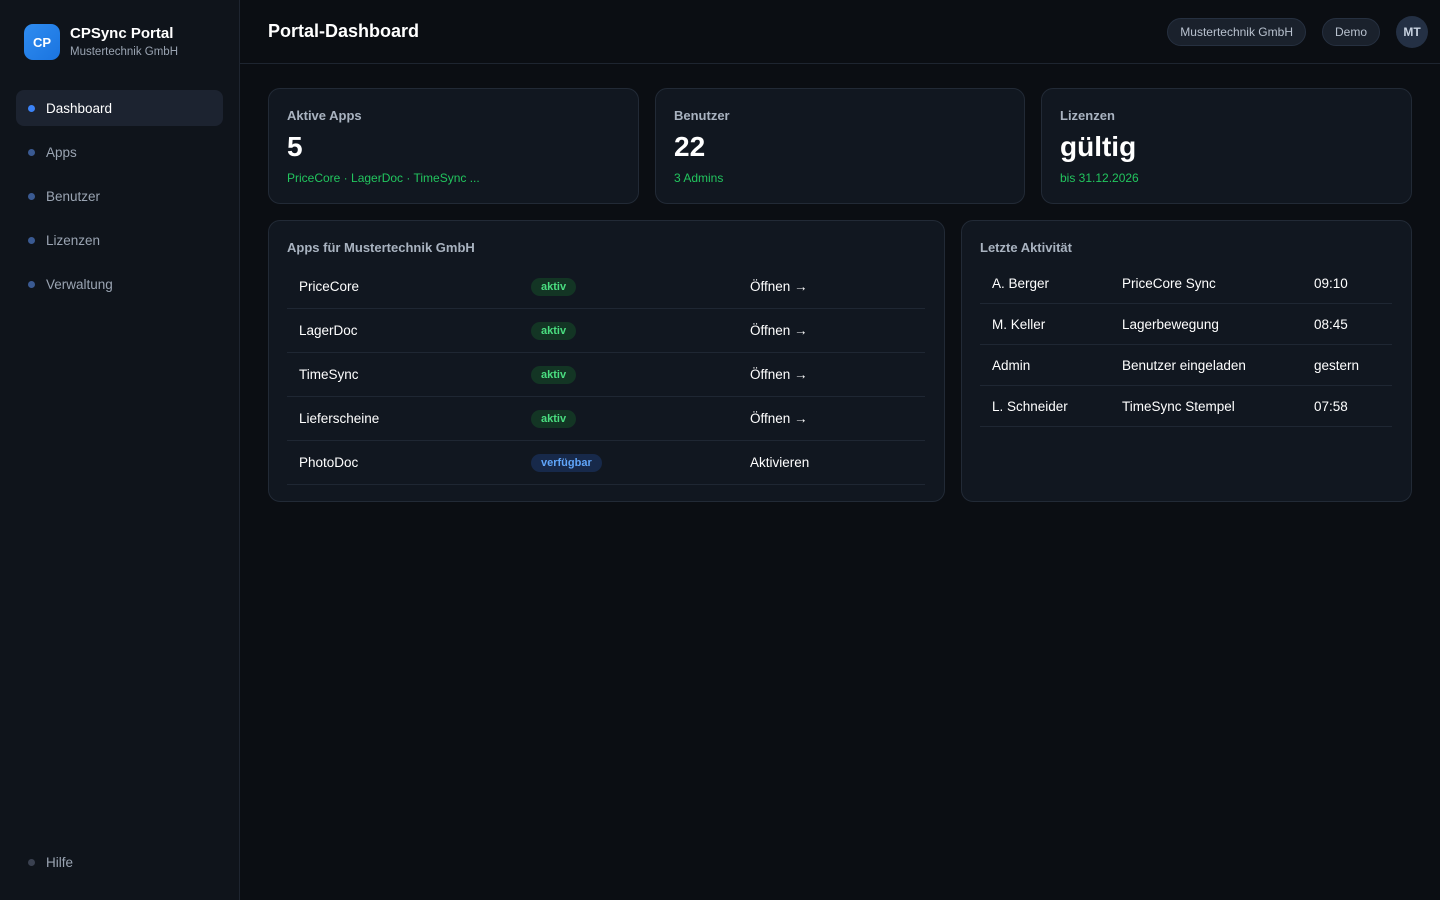 The image size is (1440, 900). I want to click on activity-user: Admin, so click(1011, 365).